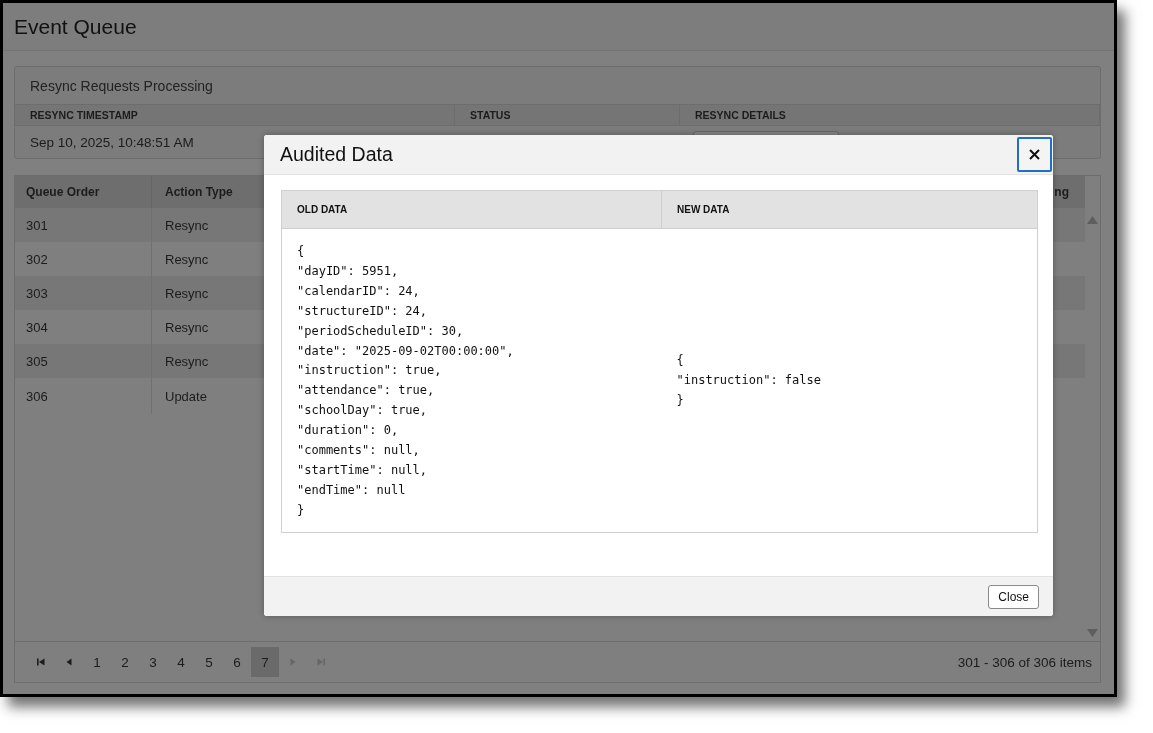 This screenshot has width=1153, height=733. What do you see at coordinates (406, 381) in the screenshot?
I see `old-data-json: { "dayID": 5951, "calendarID": 24, "structureID": 24, "periodScheduleID": 30, "date": "2025-09-02T00:00:00", "instruction": true, "attendance": true, "schoolDay": true, "duration": 0, "comments": null, "startTime": null, "endTime": null }` at bounding box center [406, 381].